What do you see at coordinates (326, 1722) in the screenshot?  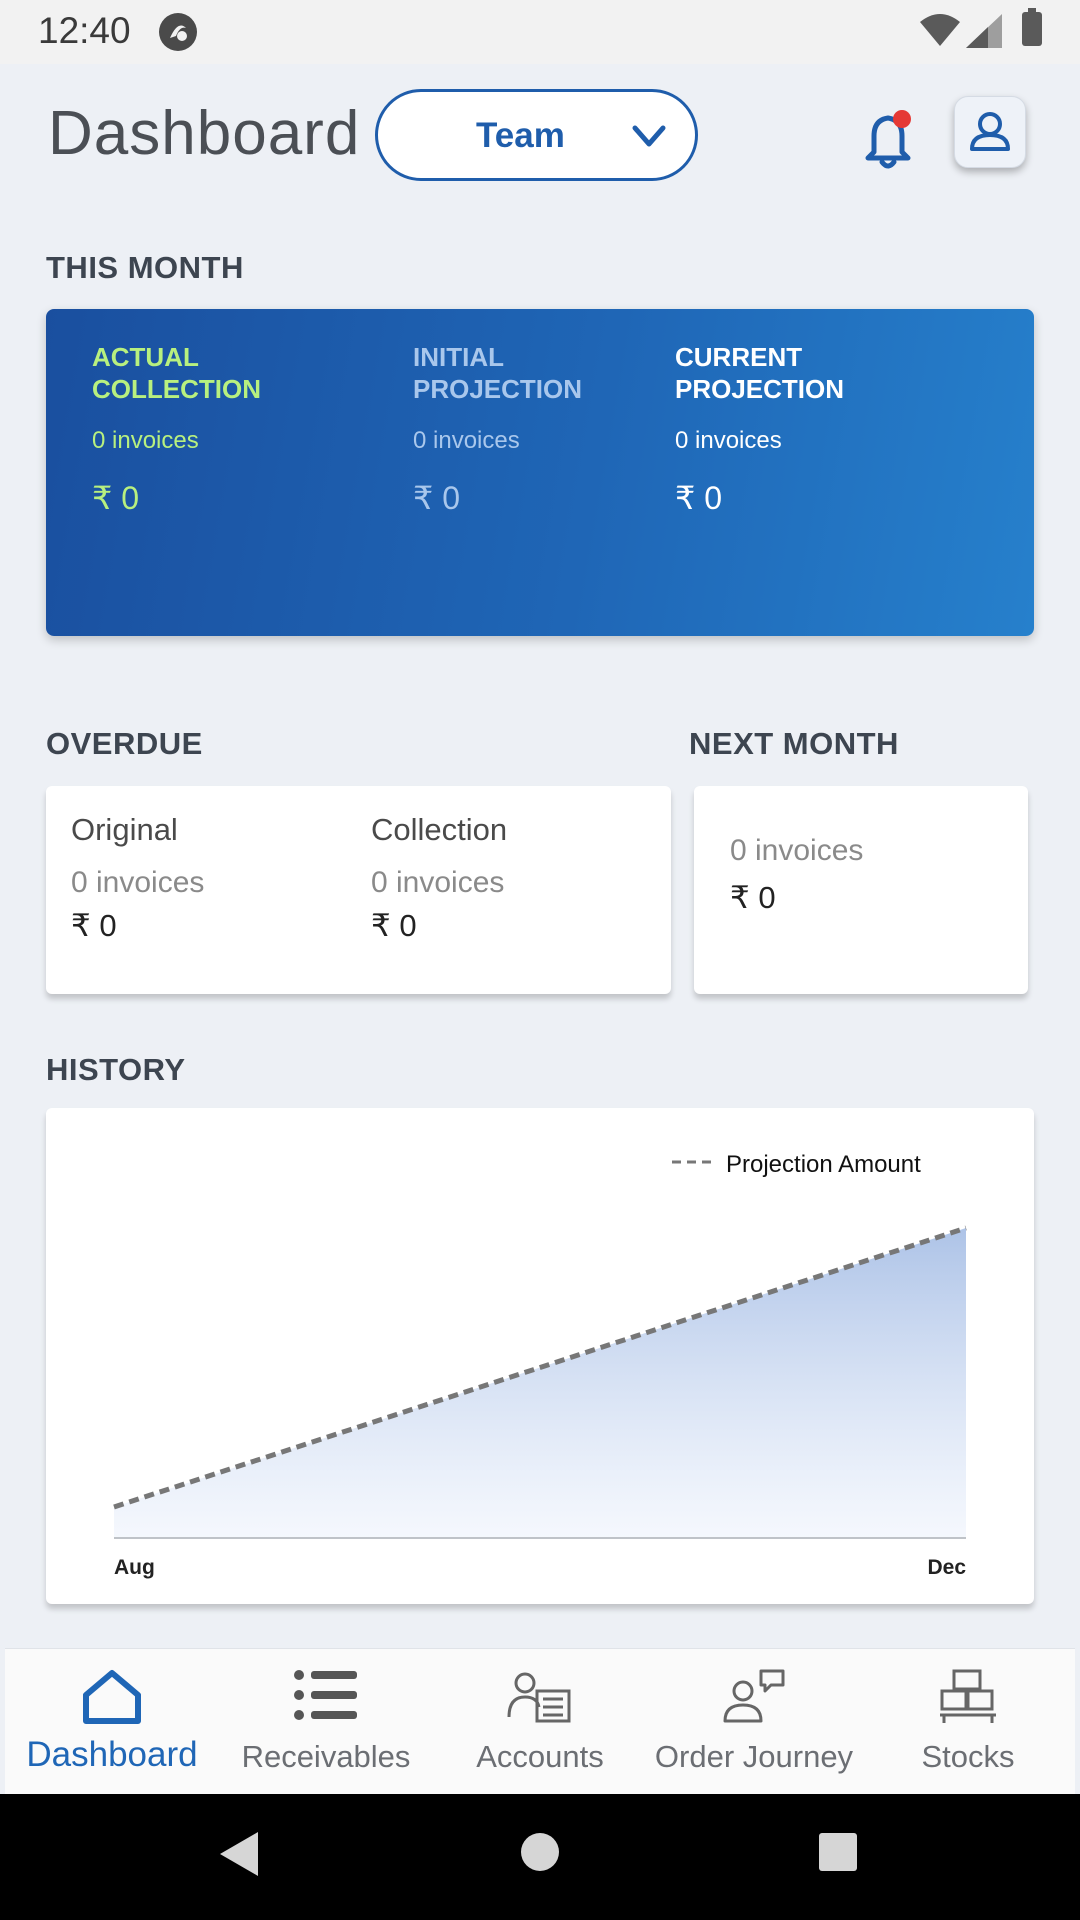 I see `nav-item-receivables: Receivables` at bounding box center [326, 1722].